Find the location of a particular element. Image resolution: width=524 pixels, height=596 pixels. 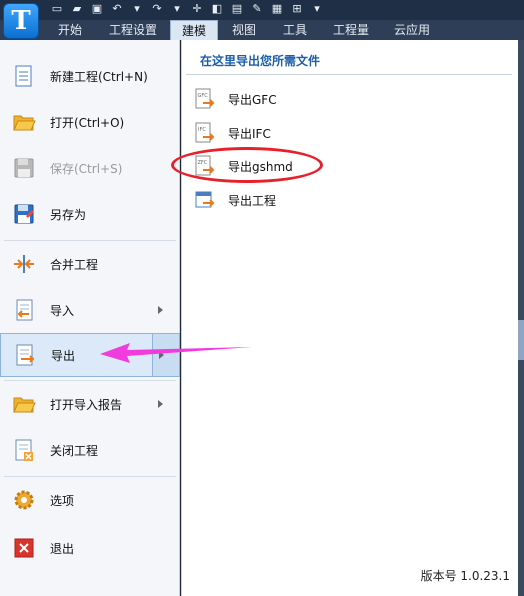

undo-icon: ↶ is located at coordinates (117, 9).